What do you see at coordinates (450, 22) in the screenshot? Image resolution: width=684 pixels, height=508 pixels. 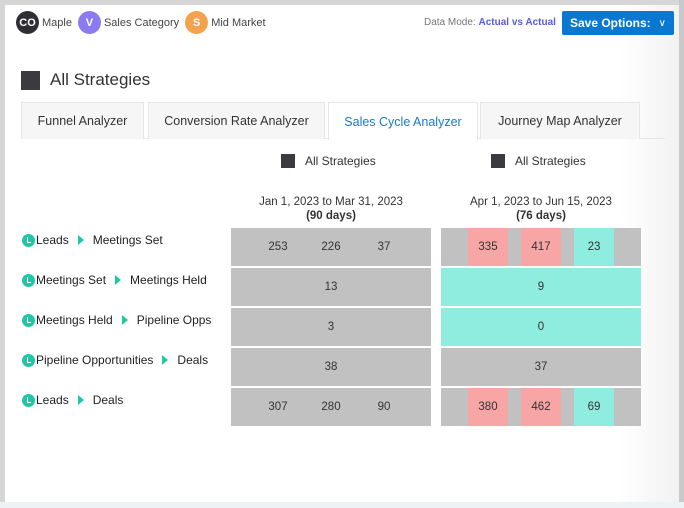 I see `data-mode-label: Data Mode:` at bounding box center [450, 22].